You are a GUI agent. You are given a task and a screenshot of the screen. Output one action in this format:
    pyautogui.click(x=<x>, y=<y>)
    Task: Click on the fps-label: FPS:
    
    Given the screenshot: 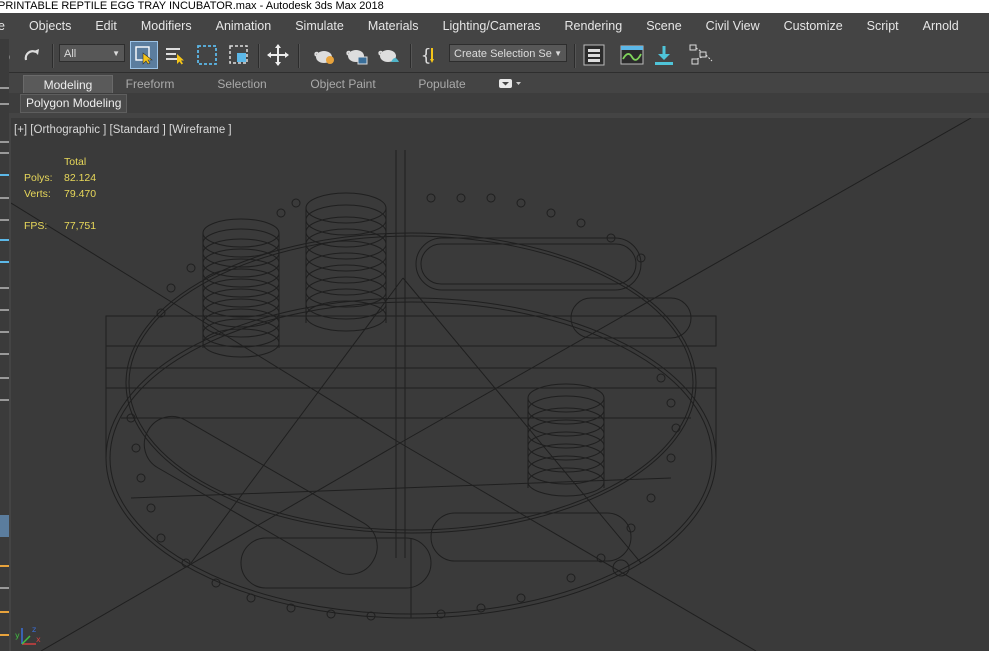 What is the action you would take?
    pyautogui.click(x=36, y=226)
    